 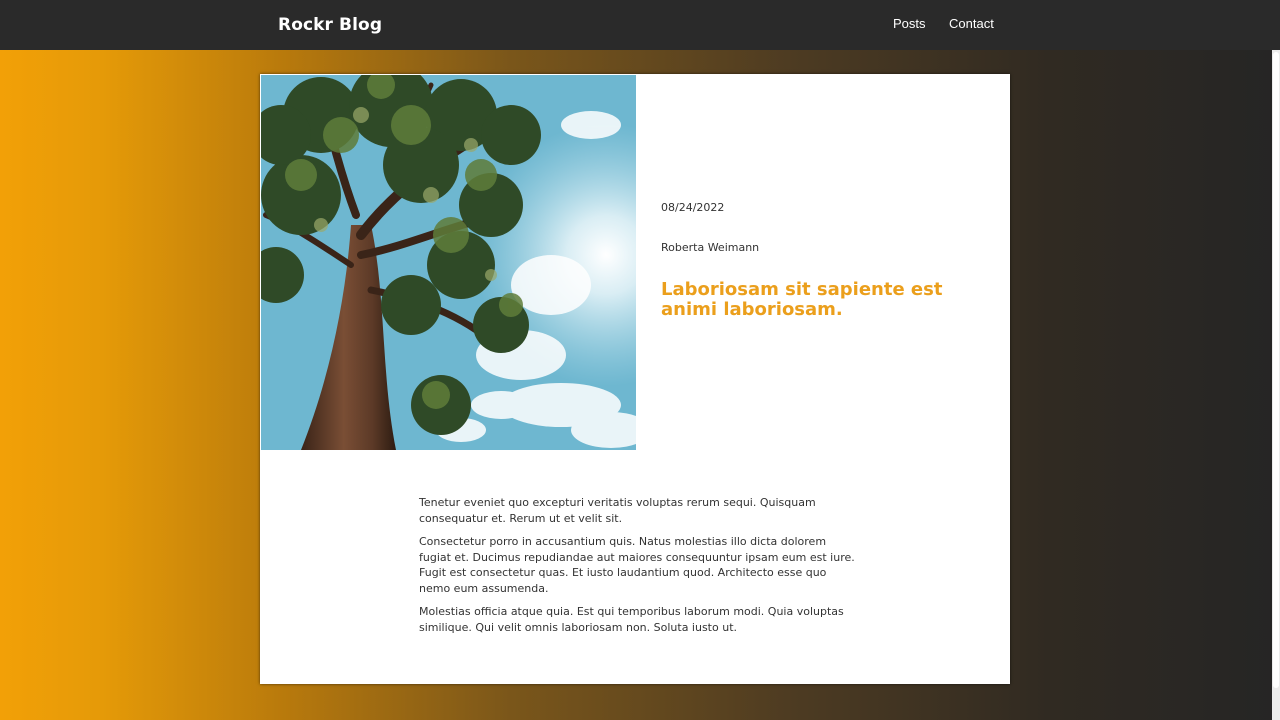 What do you see at coordinates (909, 23) in the screenshot?
I see `nav-link-posts: Posts` at bounding box center [909, 23].